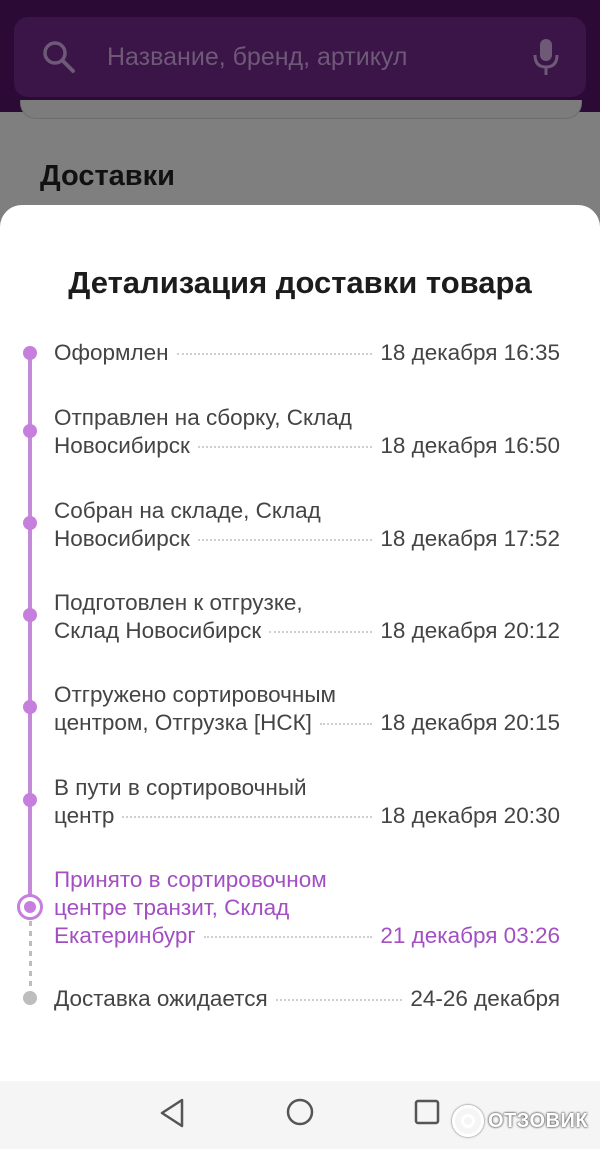 The height and width of the screenshot is (1149, 600). Describe the element at coordinates (470, 445) in the screenshot. I see `step-date: 18 декабря 16:50` at that location.